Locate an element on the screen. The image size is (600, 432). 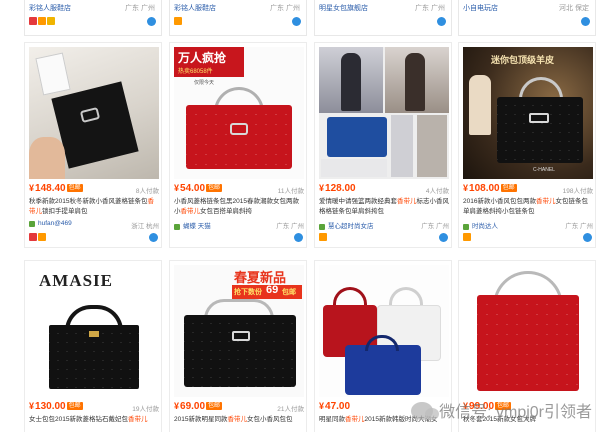
shop-link: 小自电玩店 is located at coordinates (480, 8).